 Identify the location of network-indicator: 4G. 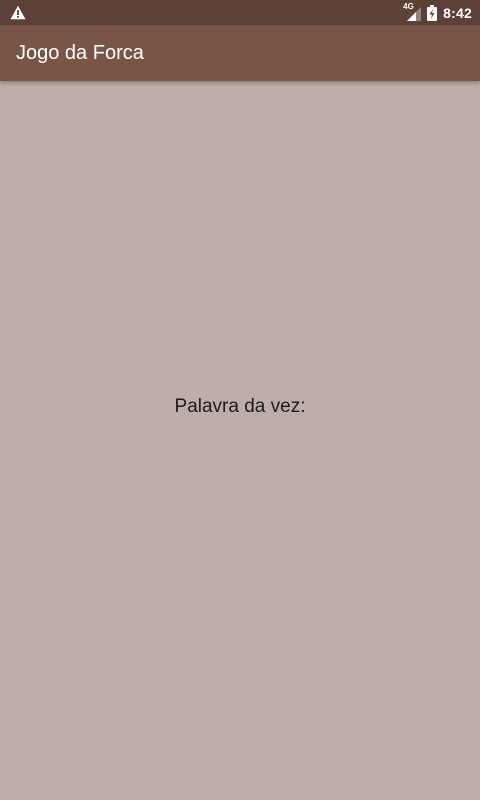
(412, 12).